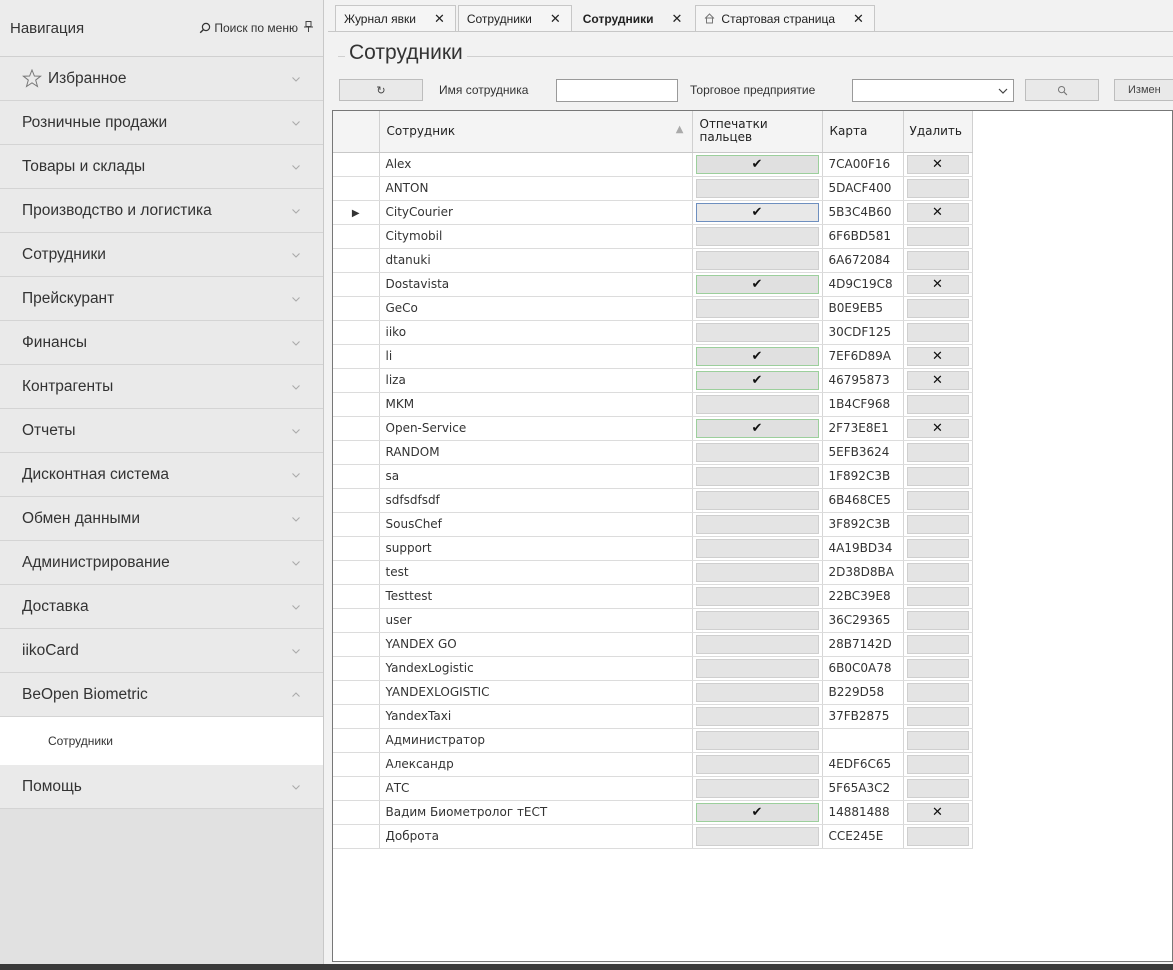 The image size is (1173, 970). What do you see at coordinates (536, 572) in the screenshot?
I see `employee-name-cell: test` at bounding box center [536, 572].